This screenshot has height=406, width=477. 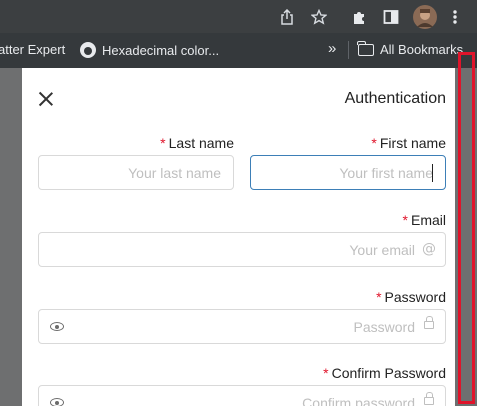 What do you see at coordinates (242, 249) in the screenshot?
I see `email-field: Your email @` at bounding box center [242, 249].